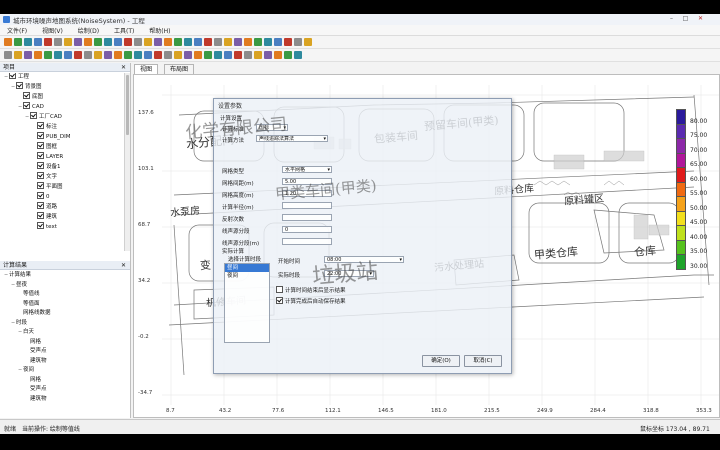  I want to click on segment-length-input, so click(307, 241).